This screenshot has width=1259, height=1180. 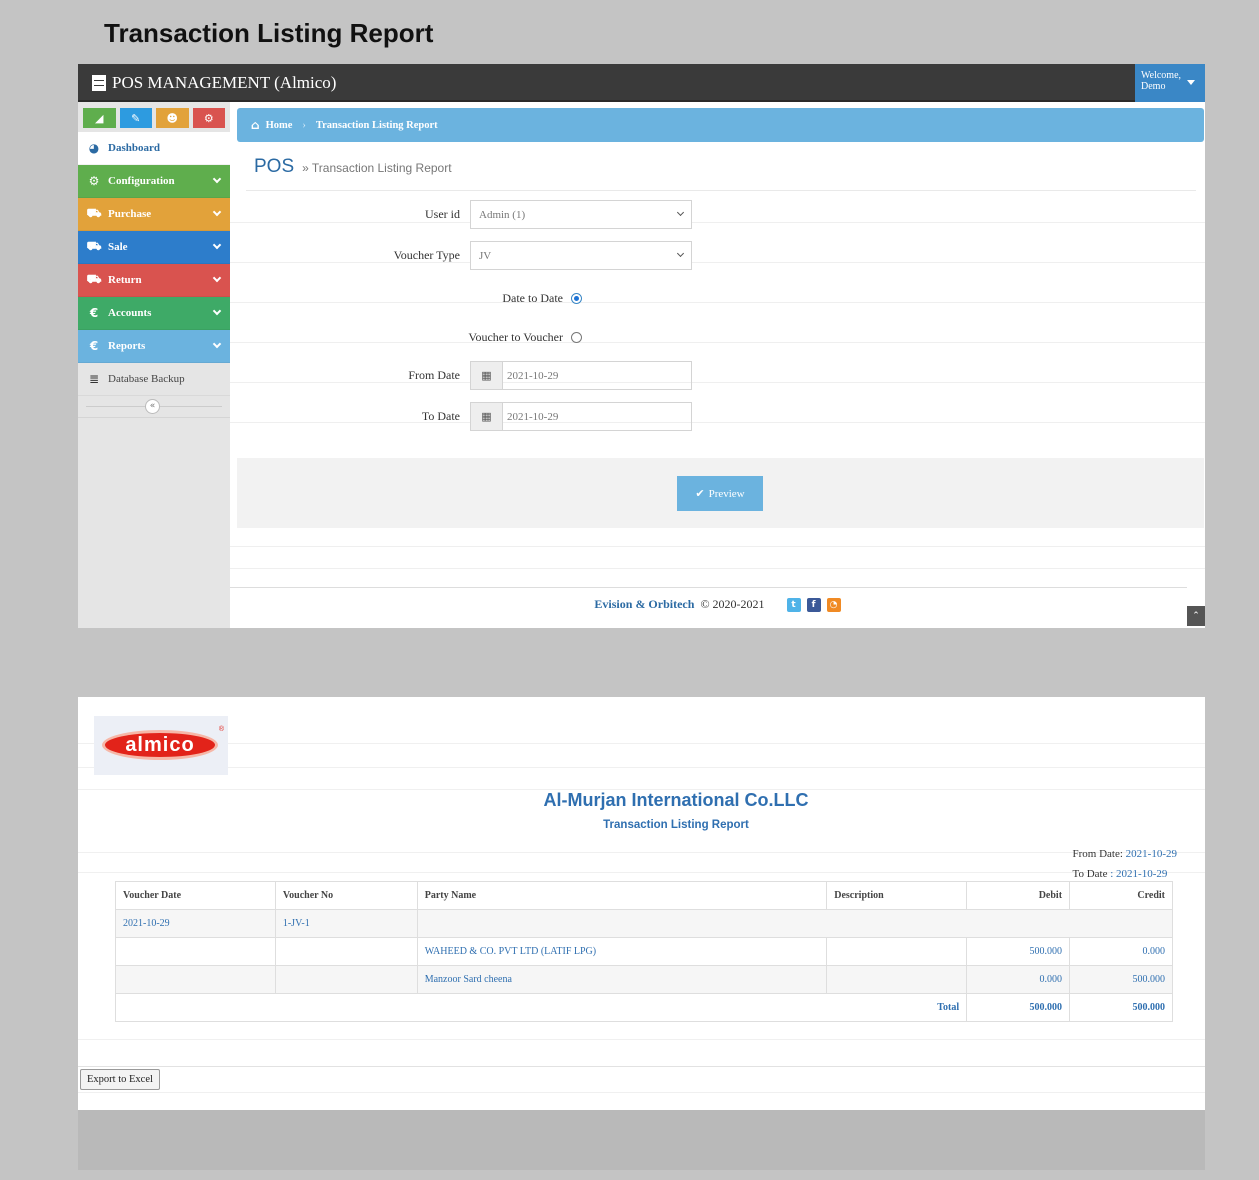 I want to click on sidebar-item-label: Reports, so click(x=127, y=346).